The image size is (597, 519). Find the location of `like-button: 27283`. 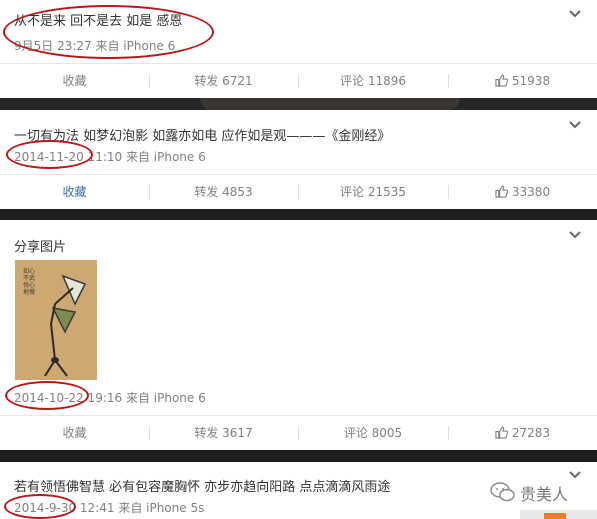

like-button: 27283 is located at coordinates (522, 433).